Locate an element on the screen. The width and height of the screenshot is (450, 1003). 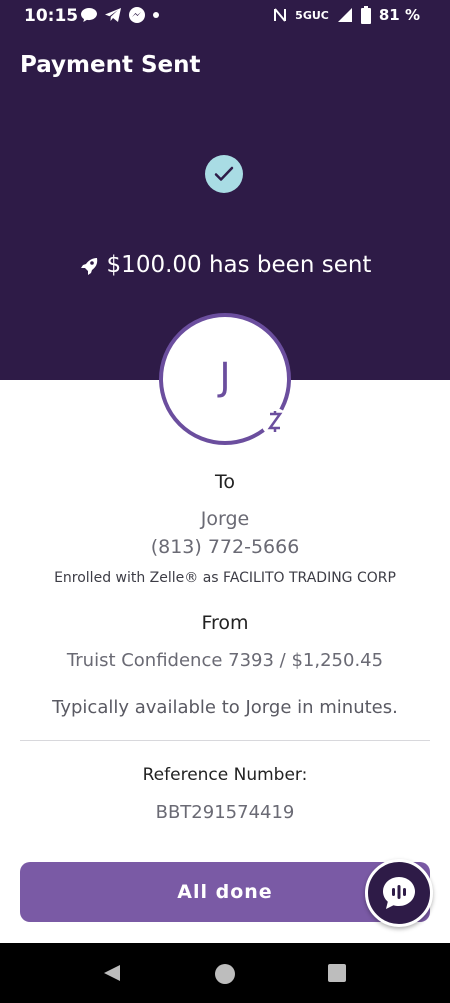
reference-number: BBT291574419 is located at coordinates (225, 812).